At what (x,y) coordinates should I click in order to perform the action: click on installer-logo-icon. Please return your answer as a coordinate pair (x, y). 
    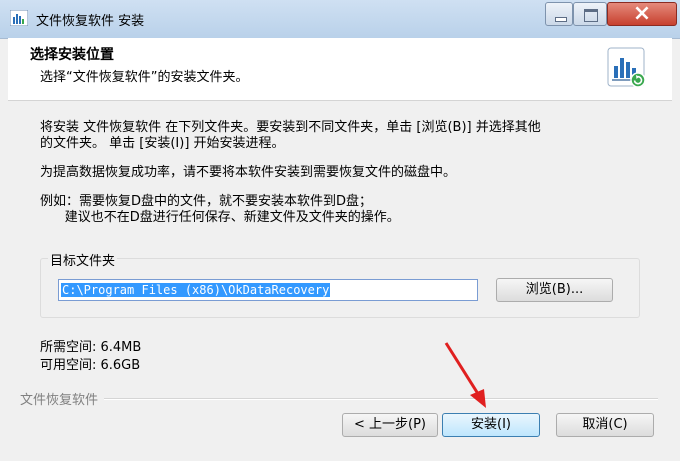
    Looking at the image, I should click on (626, 67).